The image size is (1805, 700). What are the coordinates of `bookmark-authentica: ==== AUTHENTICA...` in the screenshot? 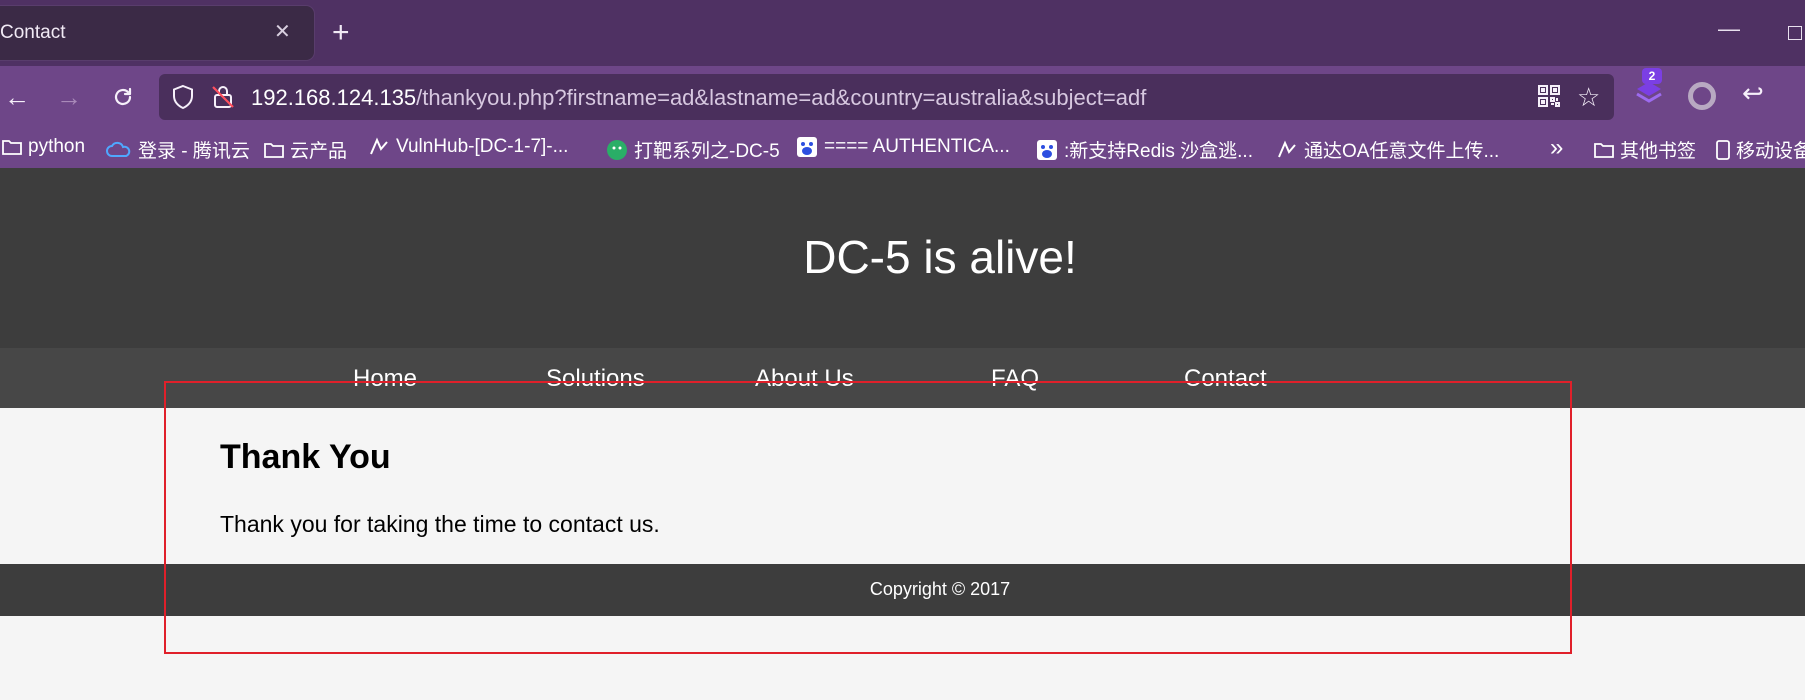 It's located at (903, 147).